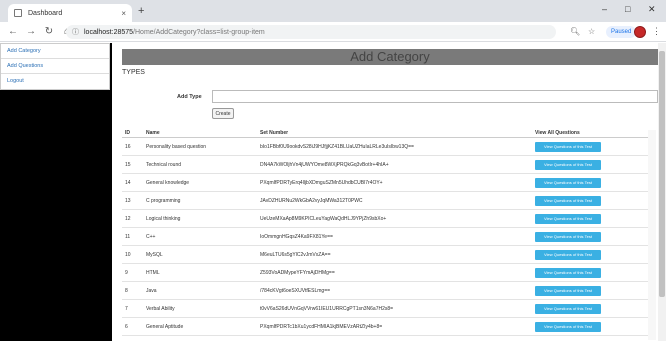  Describe the element at coordinates (126, 291) in the screenshot. I see `cell-id: 8` at that location.